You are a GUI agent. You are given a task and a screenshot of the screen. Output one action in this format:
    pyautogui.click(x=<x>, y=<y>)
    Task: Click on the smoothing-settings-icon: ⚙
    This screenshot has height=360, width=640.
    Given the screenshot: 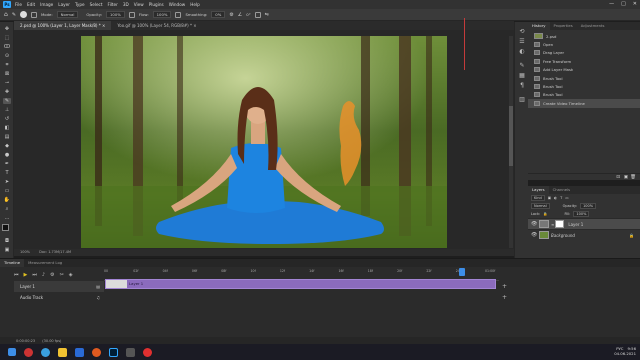 What is the action you would take?
    pyautogui.click(x=231, y=15)
    